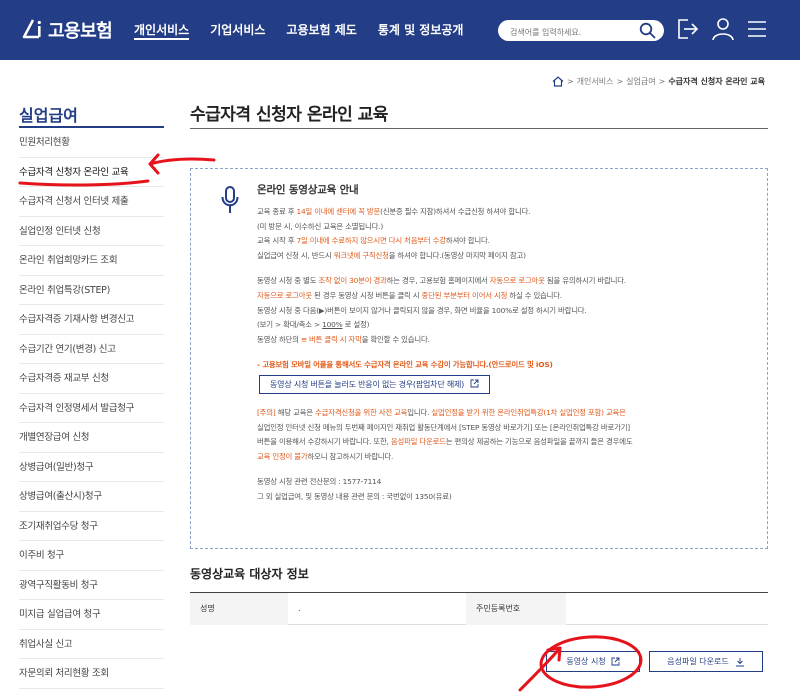  I want to click on notice-highlight: 중단된 부분부터 이어서 시청, so click(464, 295).